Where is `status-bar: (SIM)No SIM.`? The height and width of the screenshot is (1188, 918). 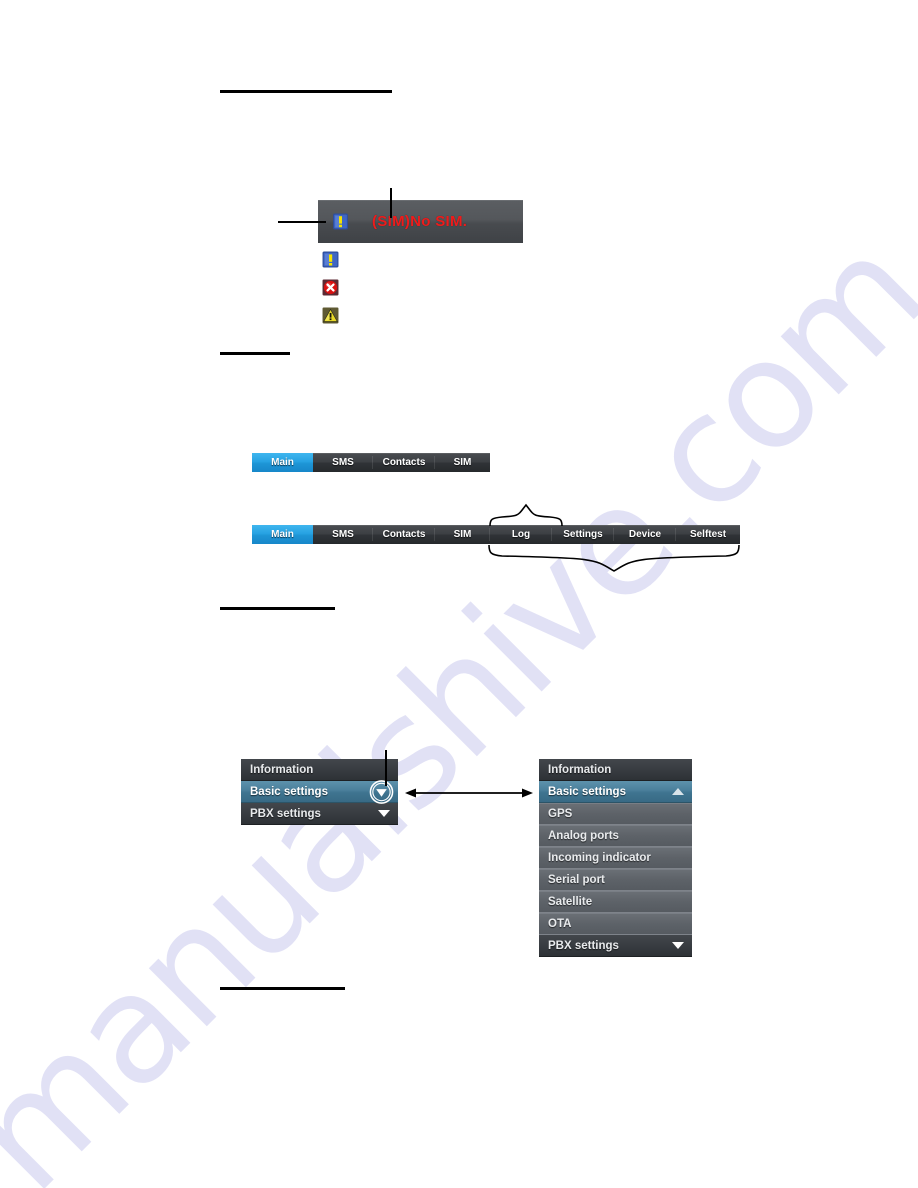 status-bar: (SIM)No SIM. is located at coordinates (420, 221).